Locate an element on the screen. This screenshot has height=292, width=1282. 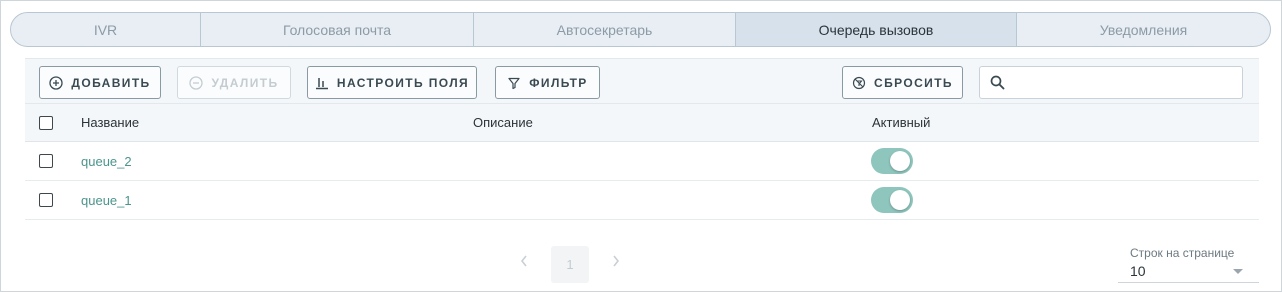
search-icon is located at coordinates (997, 82).